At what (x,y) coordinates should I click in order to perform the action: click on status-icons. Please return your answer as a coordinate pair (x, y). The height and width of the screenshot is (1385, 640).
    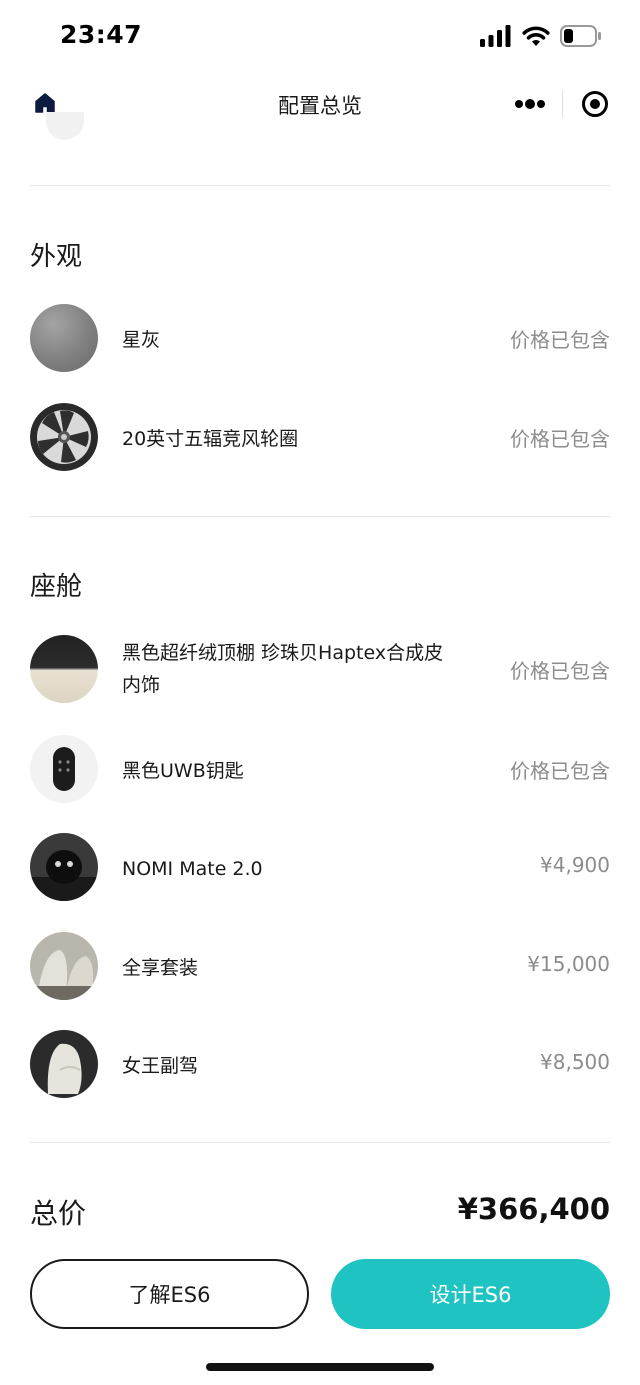
    Looking at the image, I should click on (541, 36).